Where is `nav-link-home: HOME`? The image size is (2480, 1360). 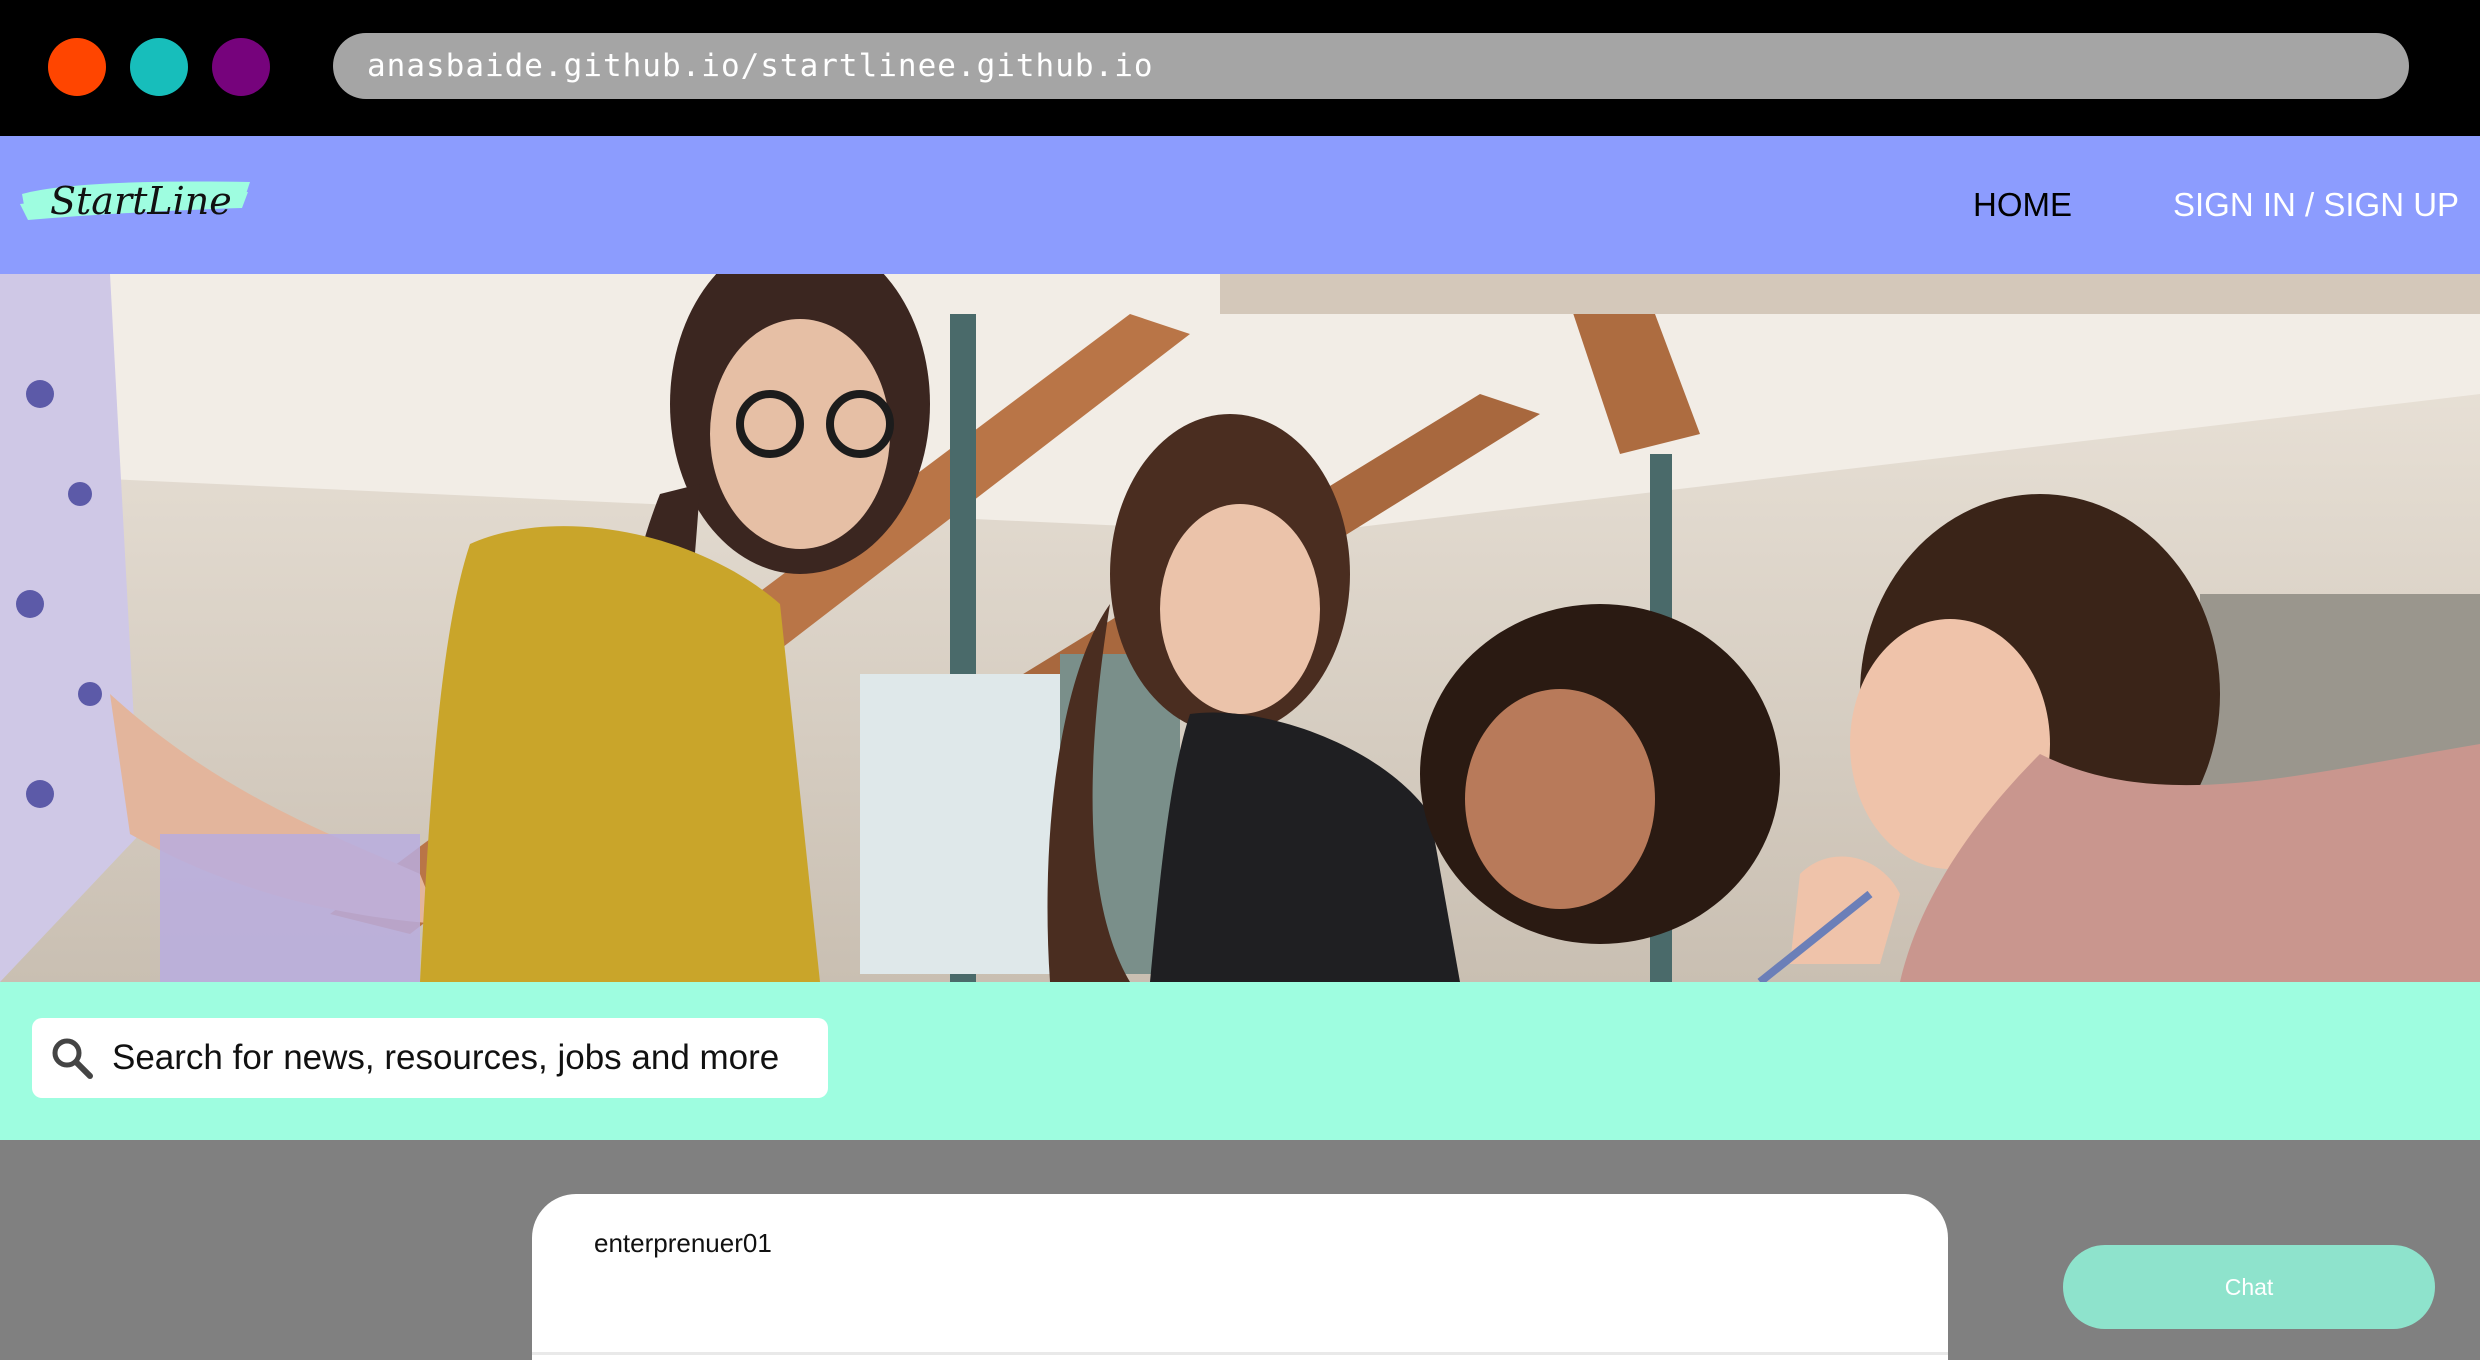
nav-link-home: HOME is located at coordinates (2022, 205).